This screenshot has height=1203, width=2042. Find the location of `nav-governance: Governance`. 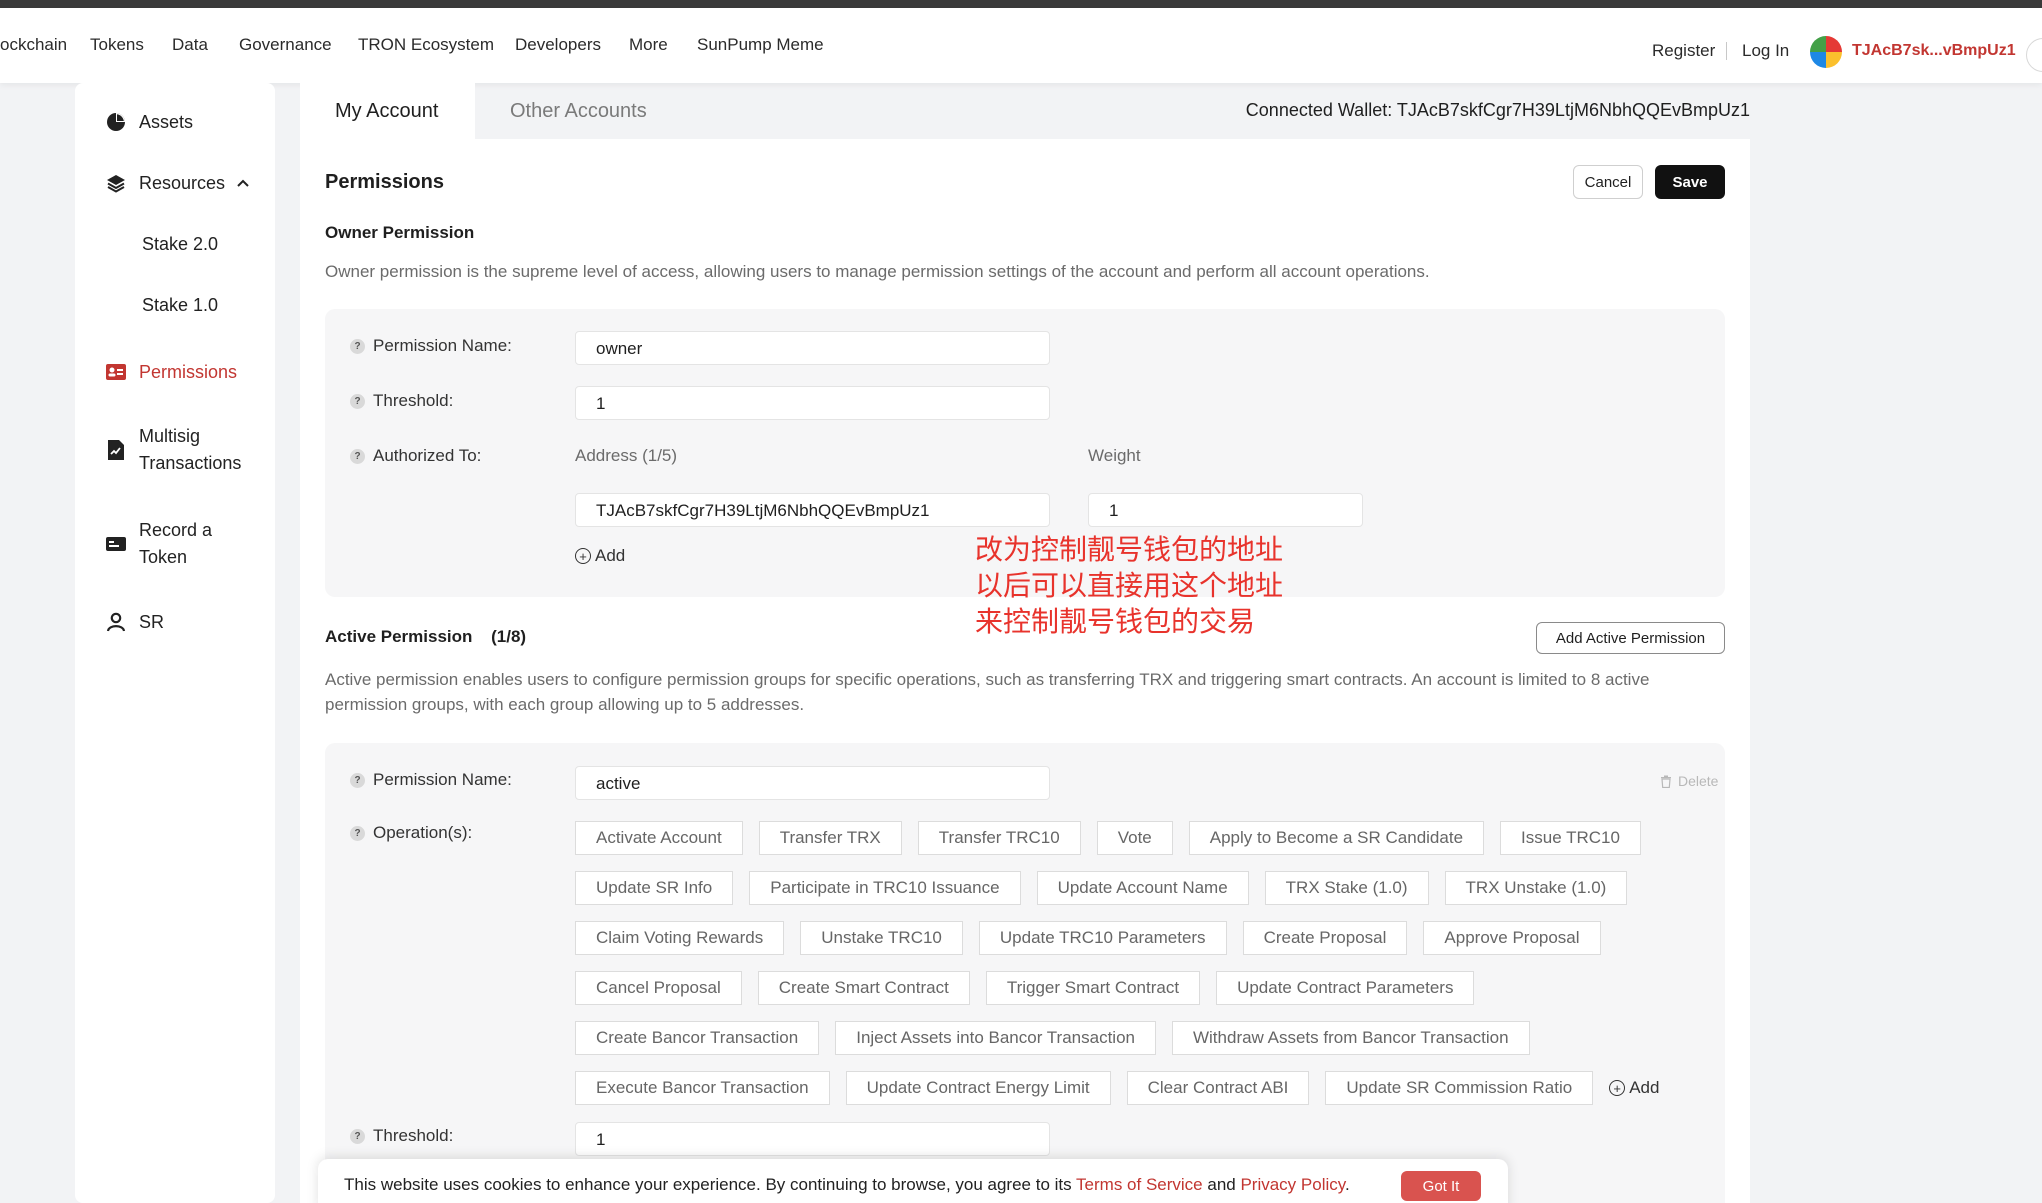

nav-governance: Governance is located at coordinates (285, 45).